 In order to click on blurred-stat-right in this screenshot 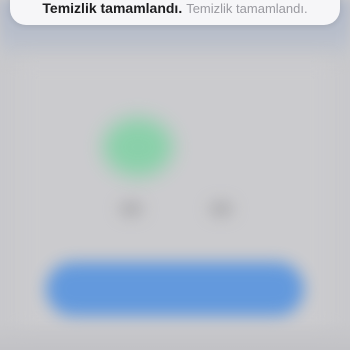, I will do `click(221, 209)`.